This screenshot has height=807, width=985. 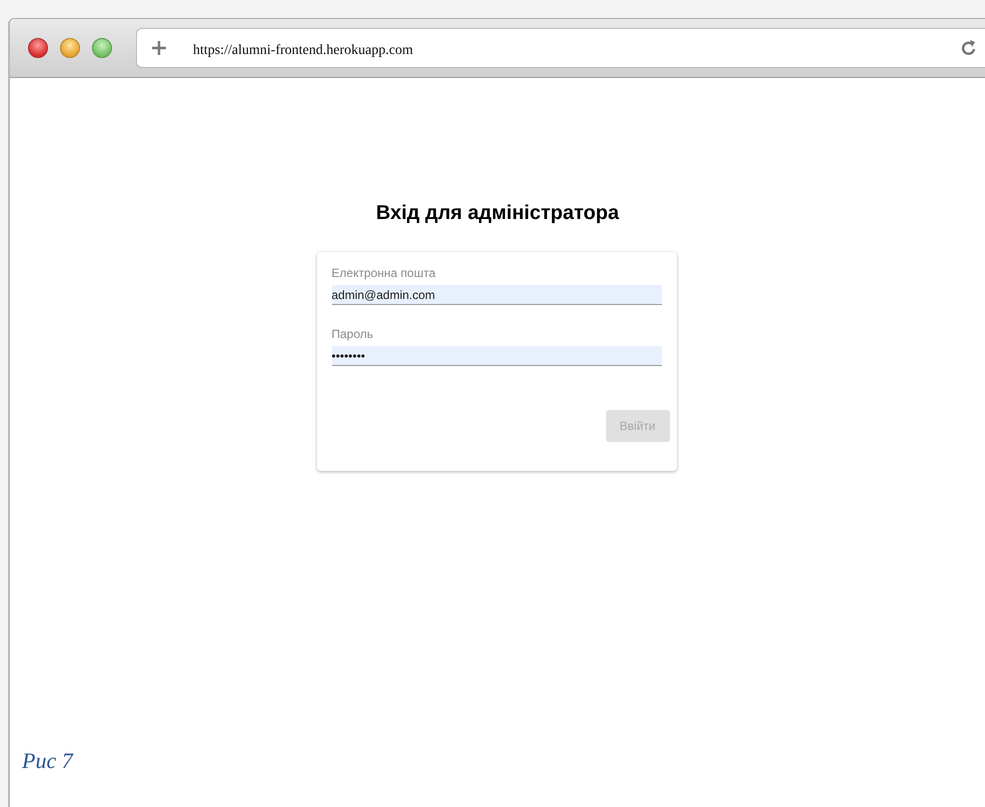 I want to click on maximize-icon, so click(x=102, y=48).